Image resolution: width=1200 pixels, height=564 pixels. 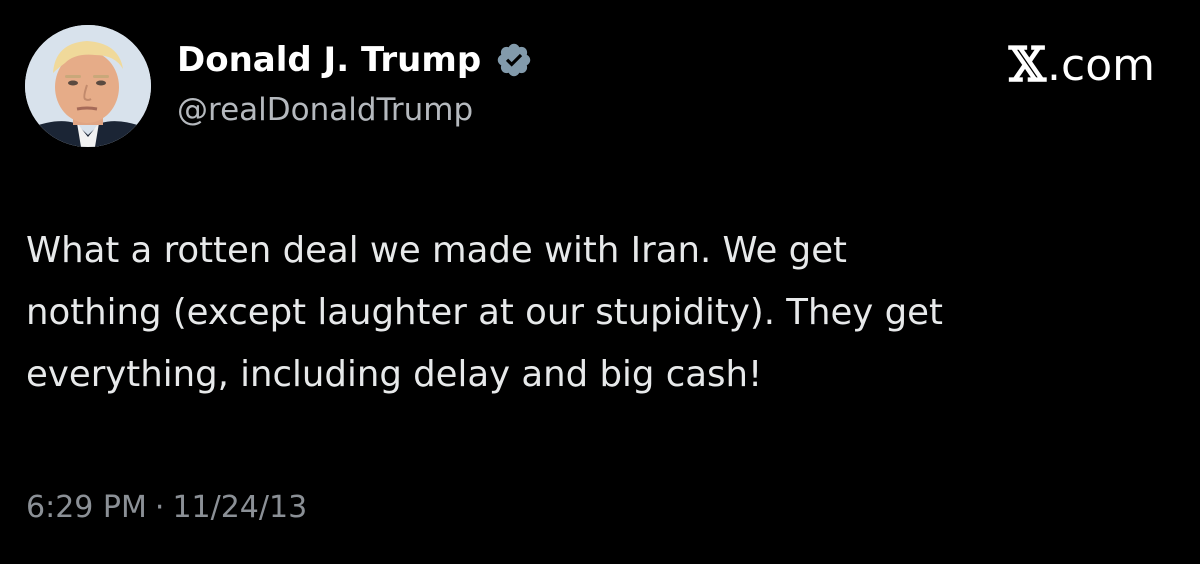 What do you see at coordinates (240, 507) in the screenshot?
I see `tweet-date: 11/24/13` at bounding box center [240, 507].